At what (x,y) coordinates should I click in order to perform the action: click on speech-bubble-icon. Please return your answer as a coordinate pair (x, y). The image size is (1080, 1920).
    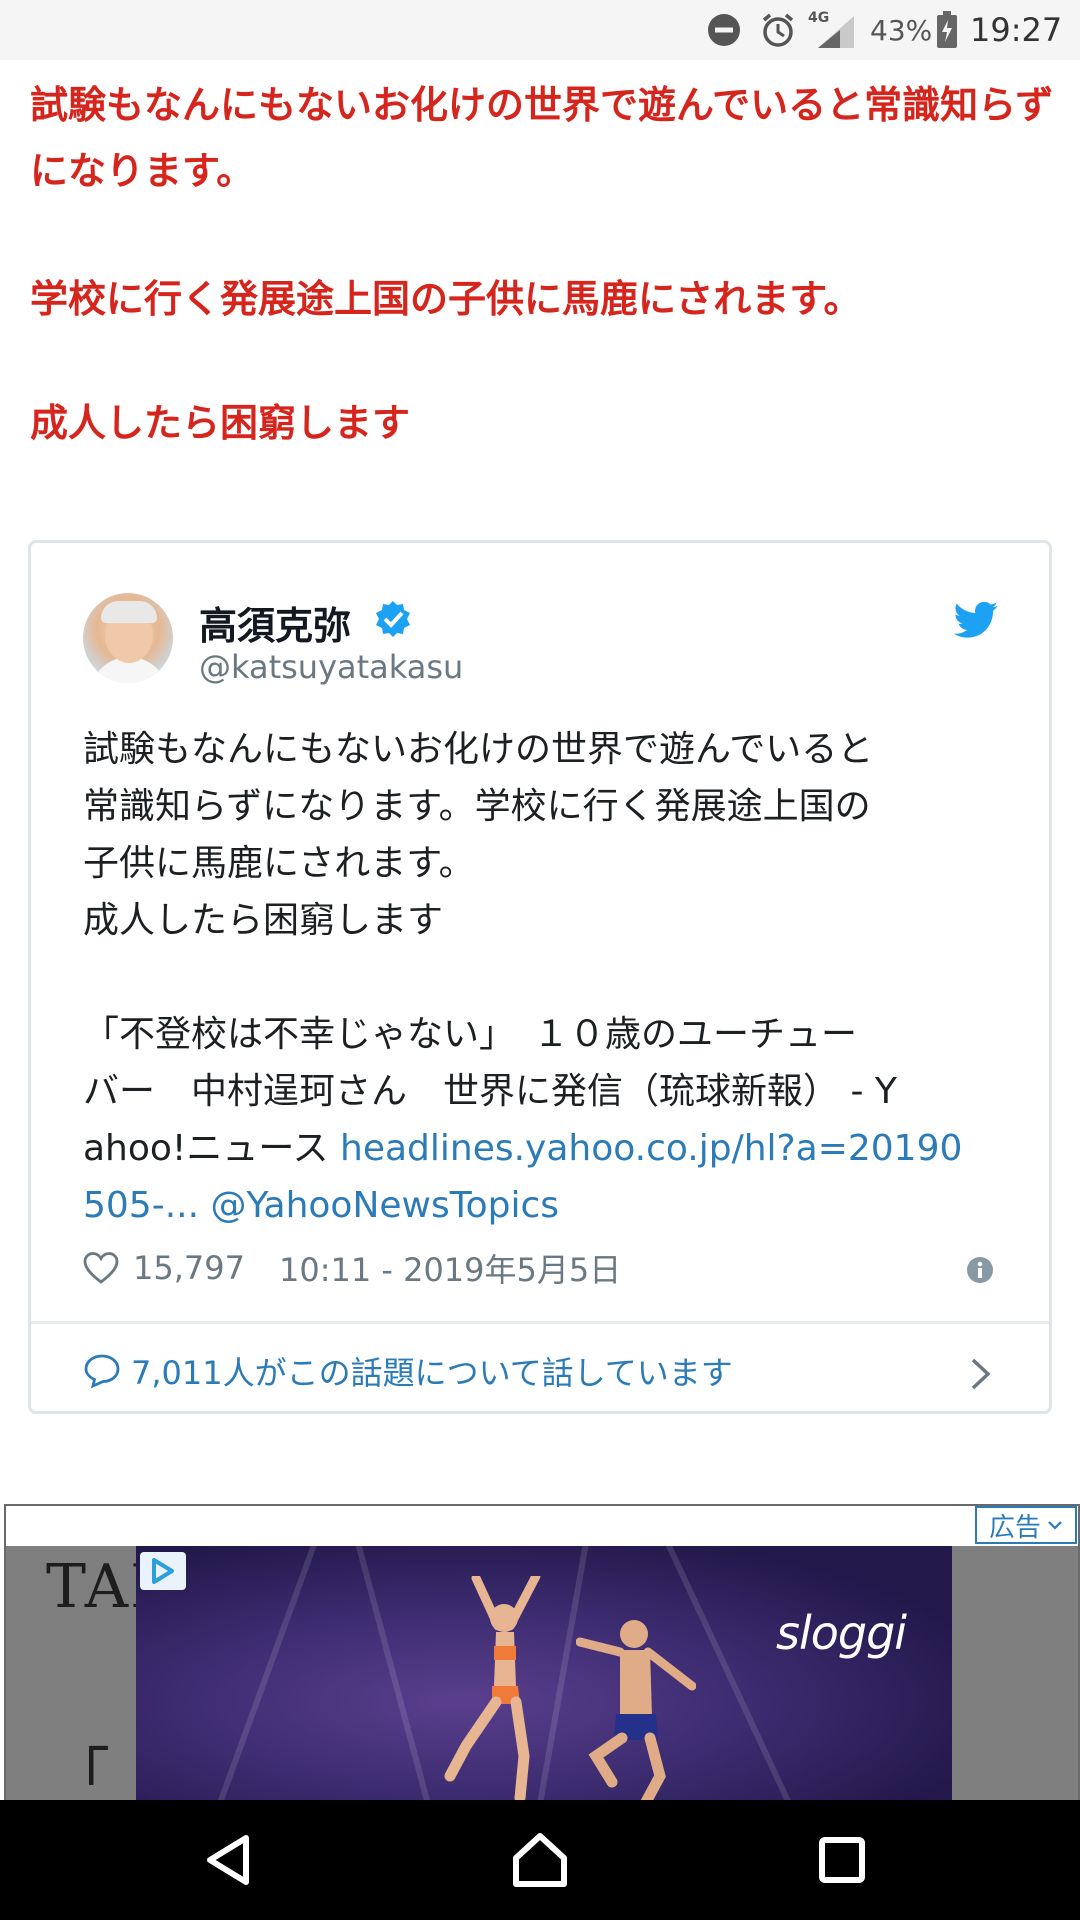
    Looking at the image, I should click on (102, 1371).